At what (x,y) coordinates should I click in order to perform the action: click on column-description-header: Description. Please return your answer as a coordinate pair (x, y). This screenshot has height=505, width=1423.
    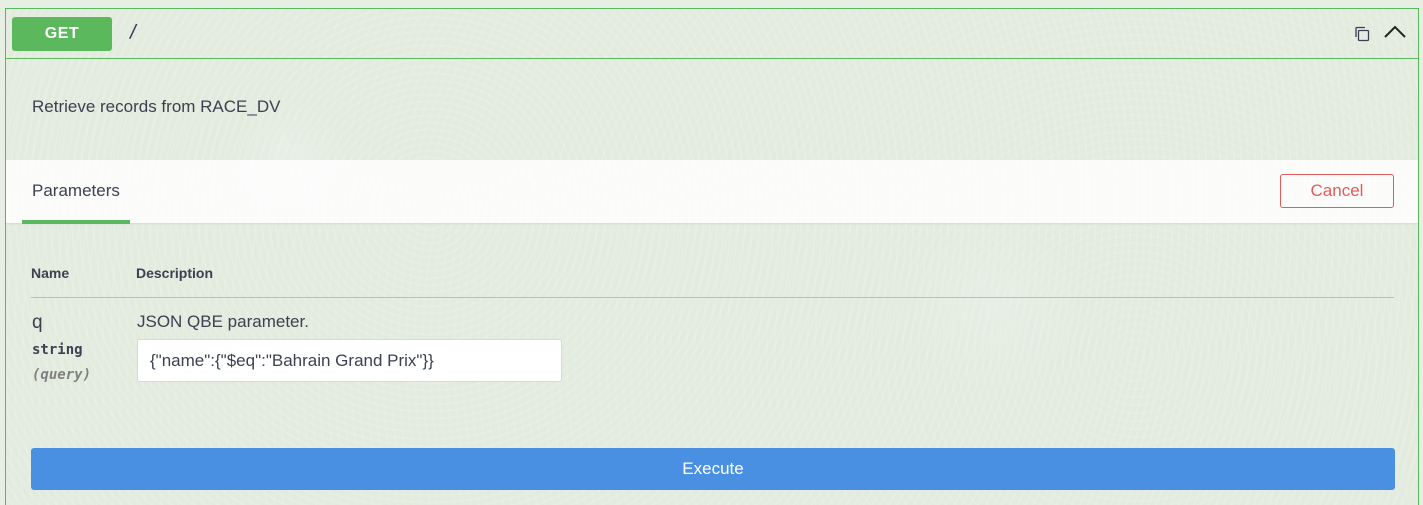
    Looking at the image, I should click on (175, 273).